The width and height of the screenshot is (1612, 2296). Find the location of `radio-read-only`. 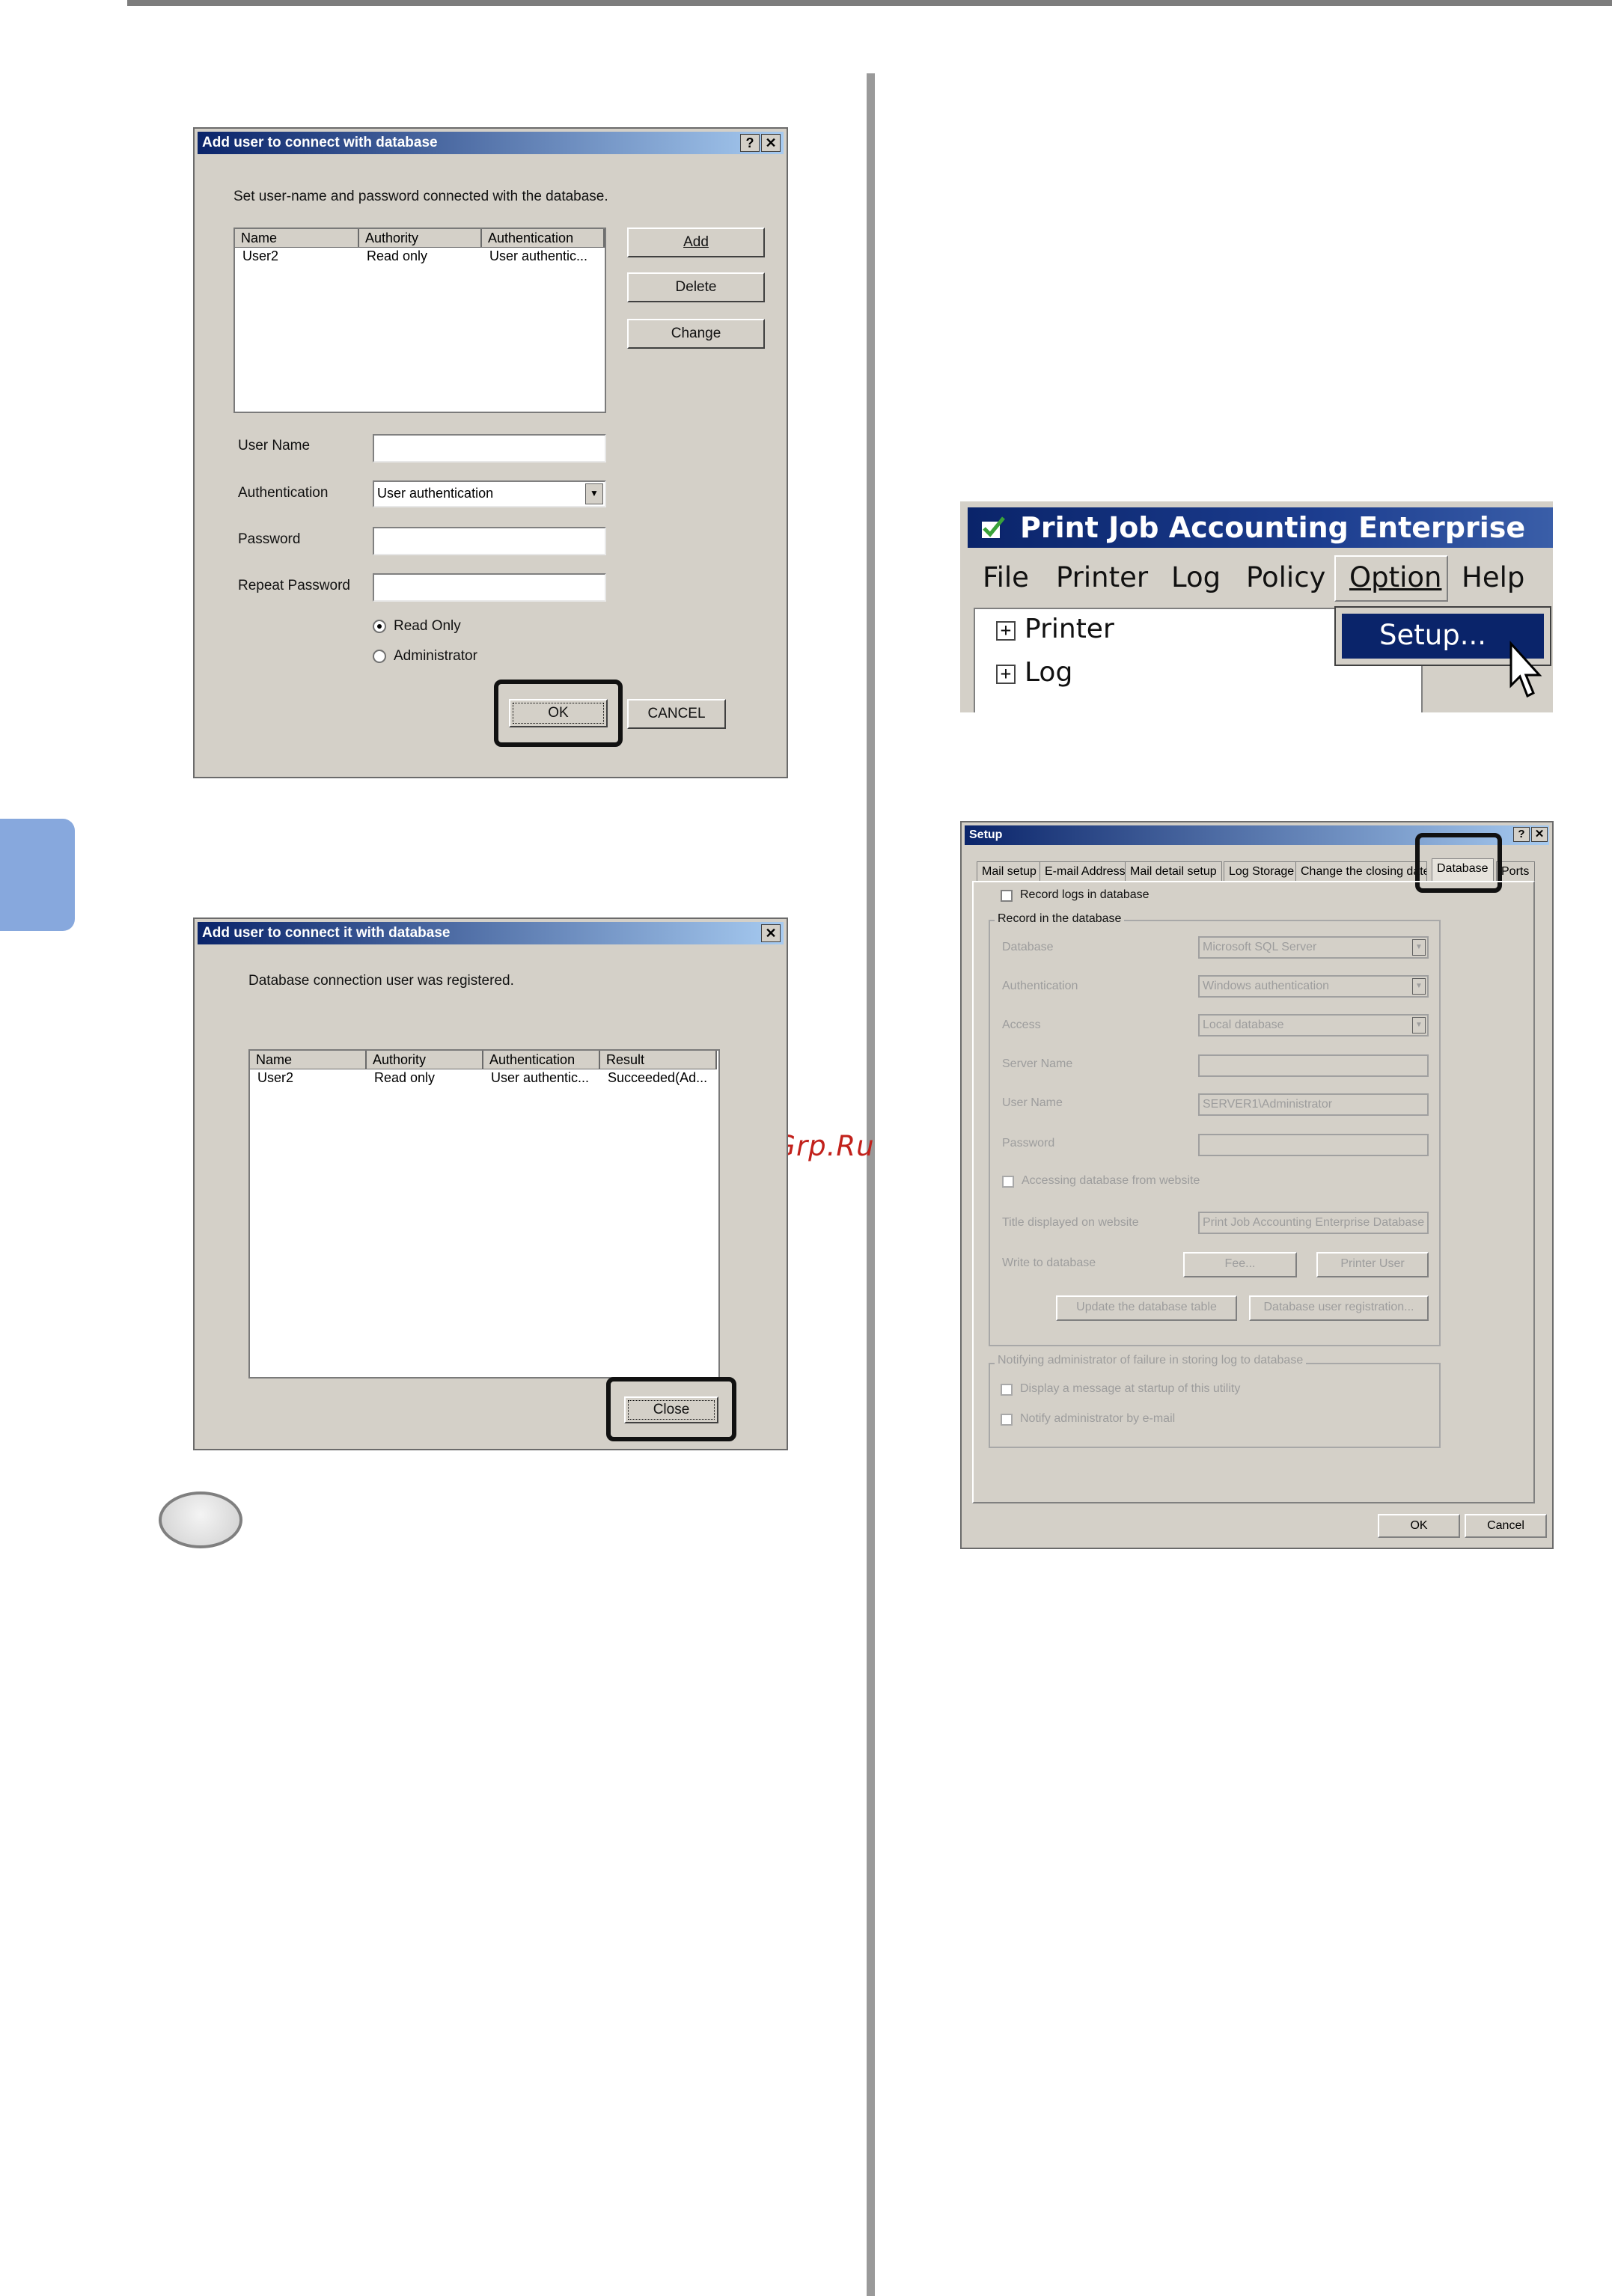

radio-read-only is located at coordinates (379, 626).